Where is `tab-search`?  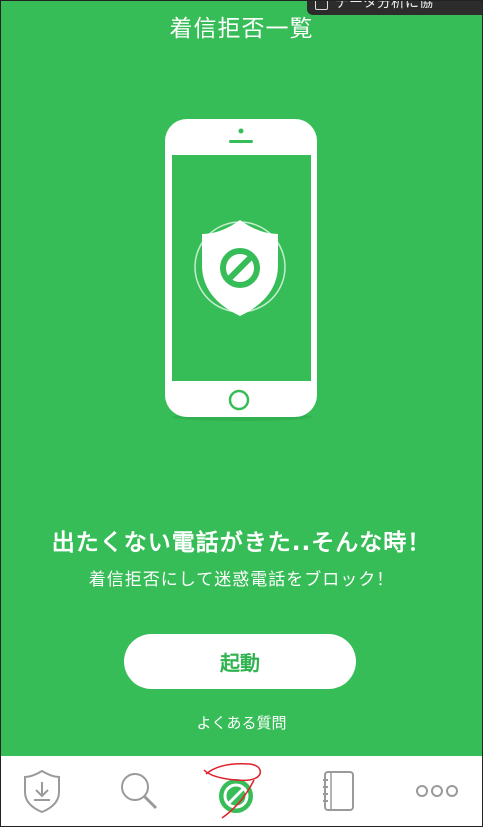
tab-search is located at coordinates (139, 791).